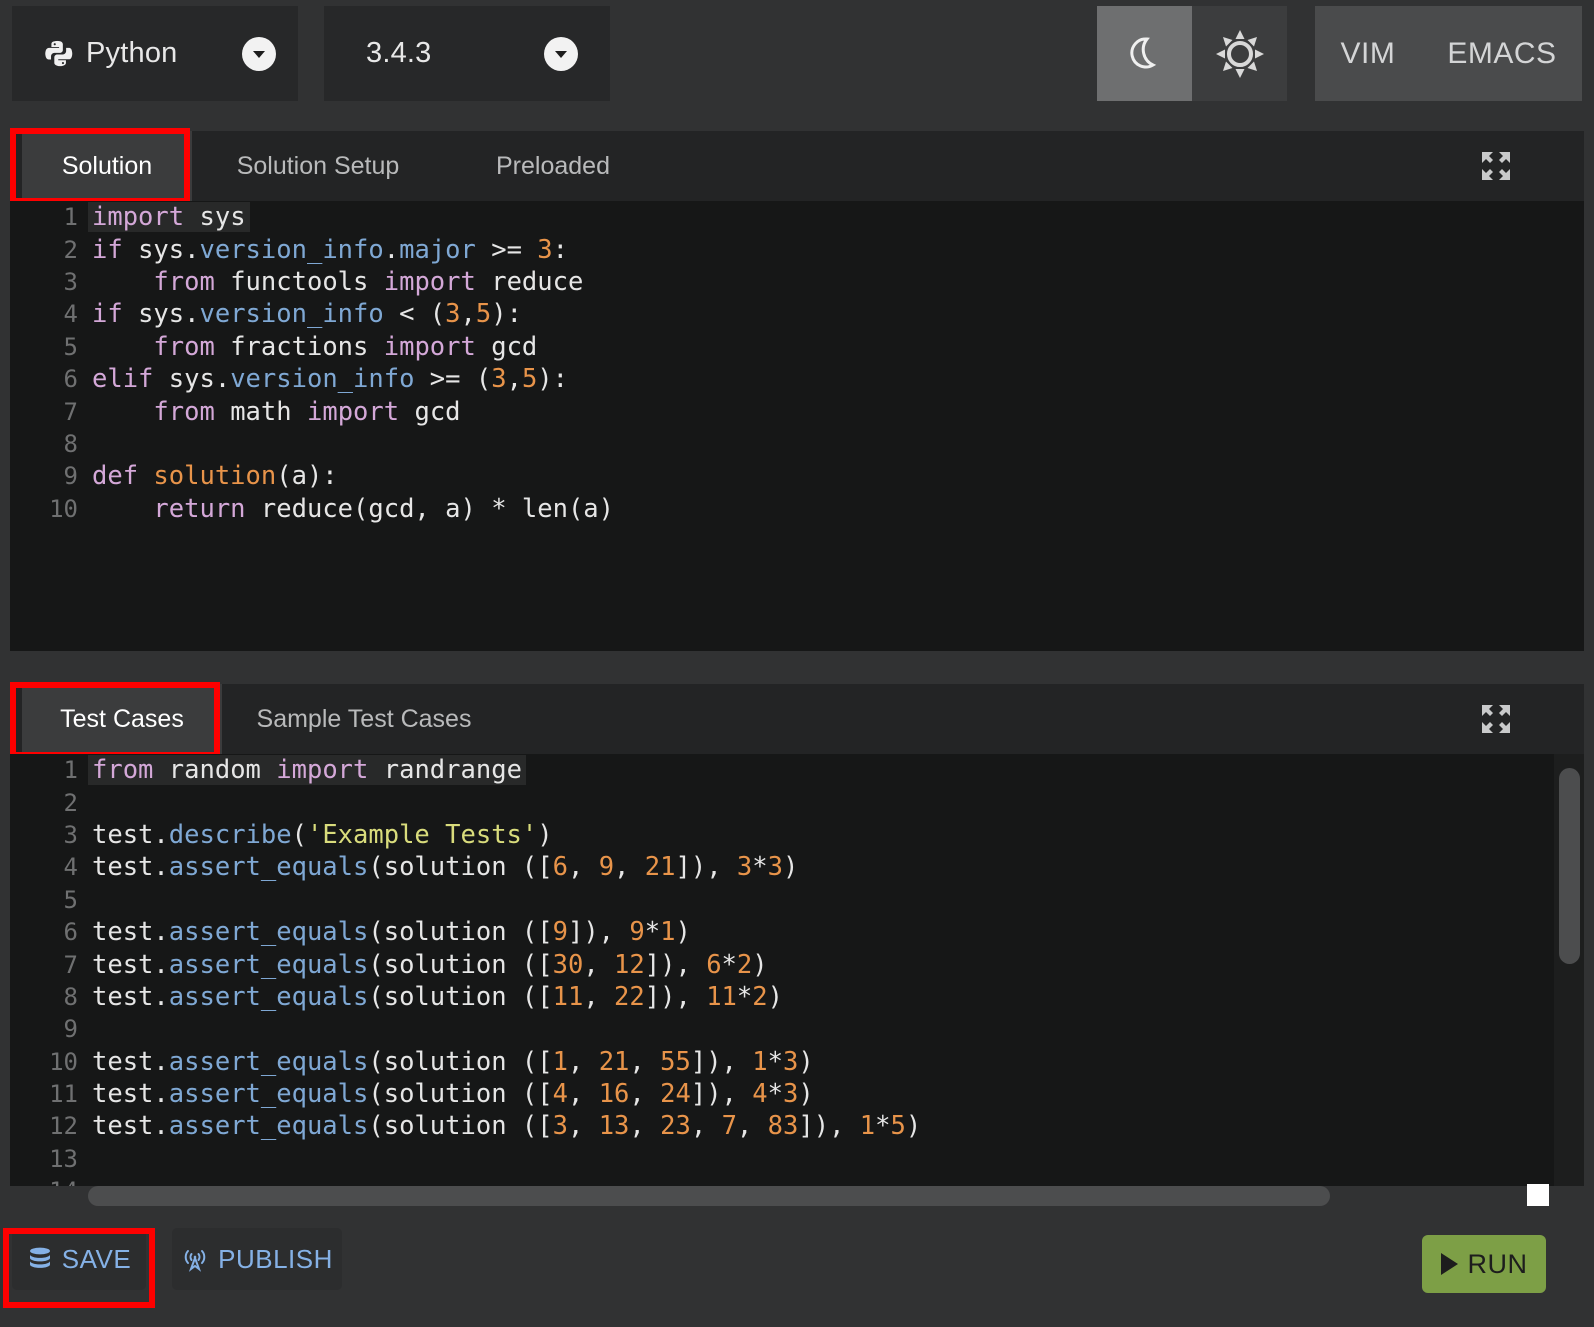 The image size is (1594, 1327). What do you see at coordinates (797, 347) in the screenshot?
I see `code-line: 5 from fractions import gcd` at bounding box center [797, 347].